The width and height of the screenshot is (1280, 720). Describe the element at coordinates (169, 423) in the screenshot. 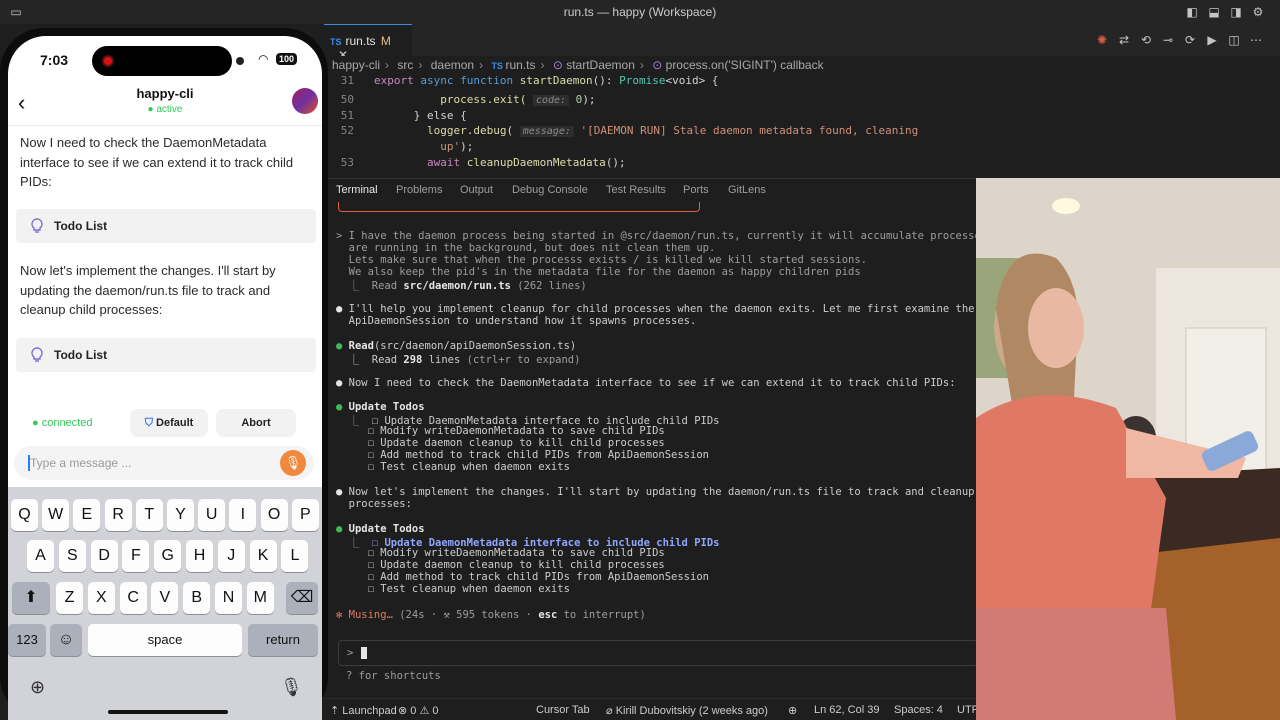

I see `mode-default-button: ⛉ Default` at that location.